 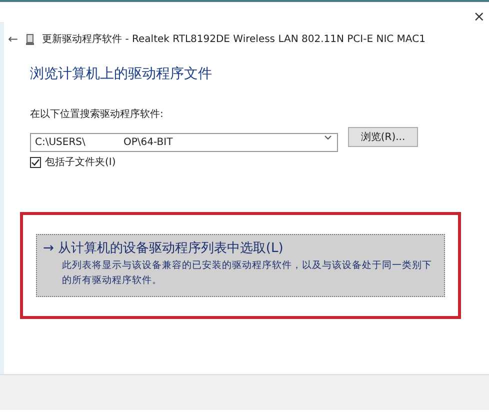 What do you see at coordinates (13, 39) in the screenshot?
I see `back-button: ←` at bounding box center [13, 39].